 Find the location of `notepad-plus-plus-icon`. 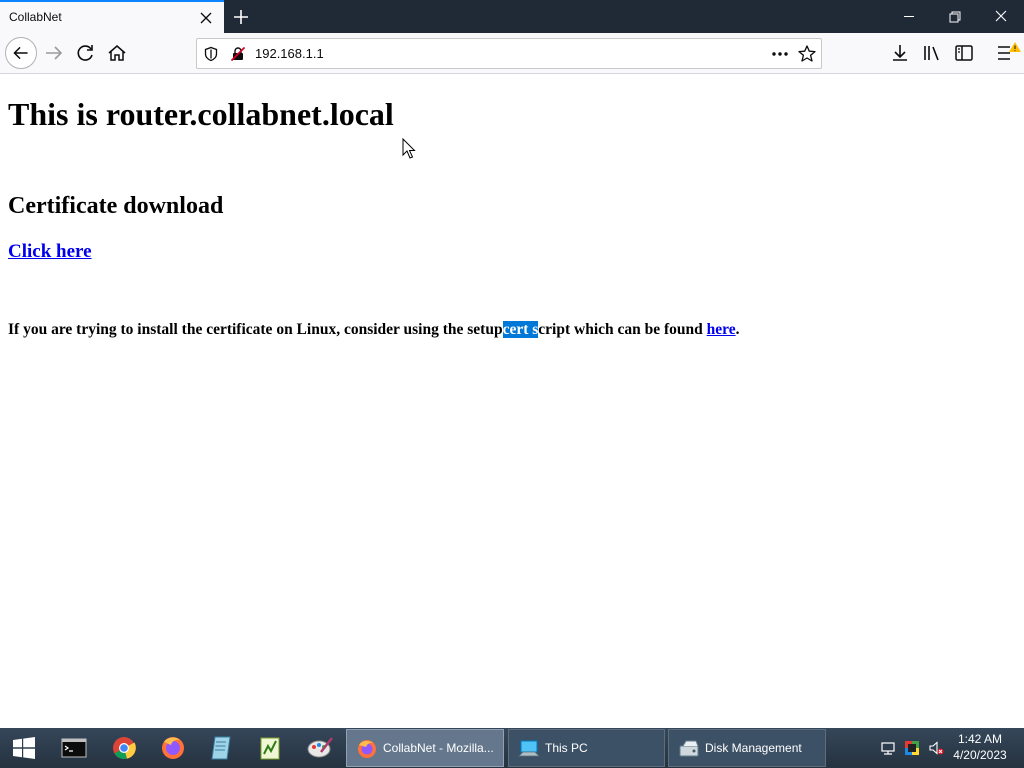

notepad-plus-plus-icon is located at coordinates (270, 748).